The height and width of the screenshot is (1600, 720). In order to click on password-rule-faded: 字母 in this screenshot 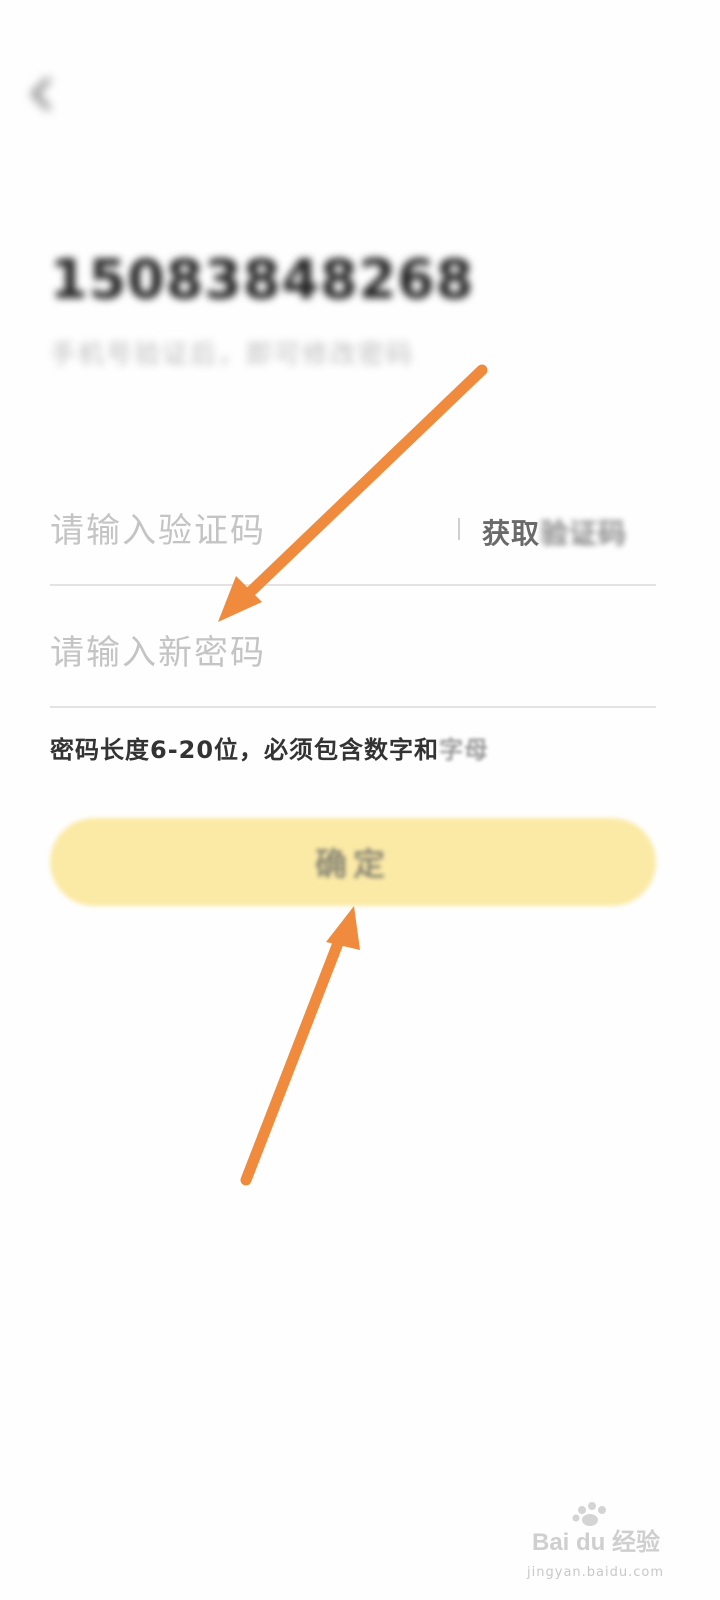, I will do `click(464, 750)`.